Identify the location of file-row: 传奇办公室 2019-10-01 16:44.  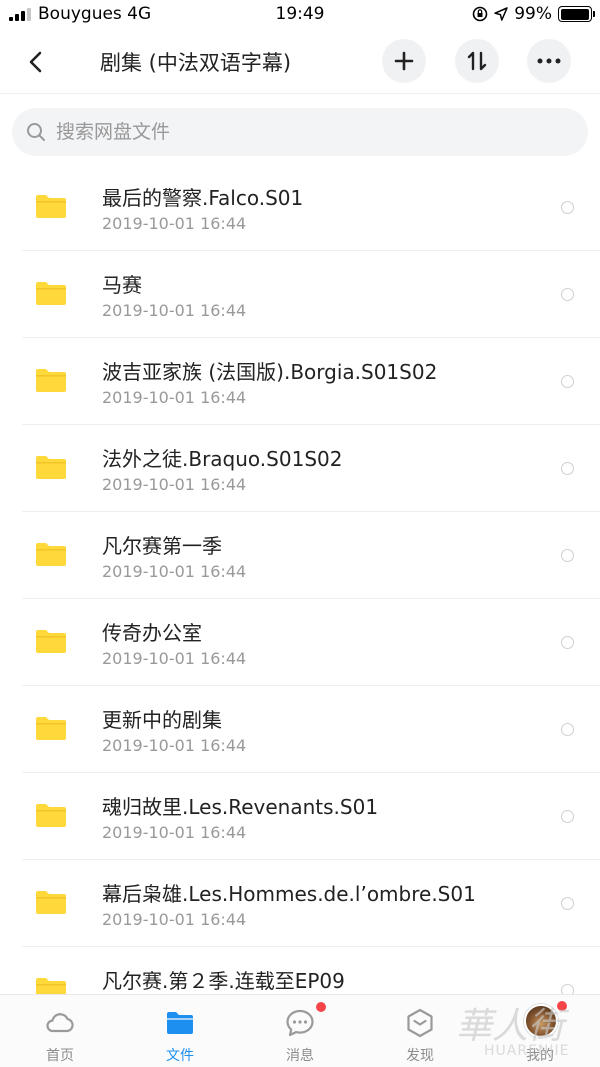
(300, 642).